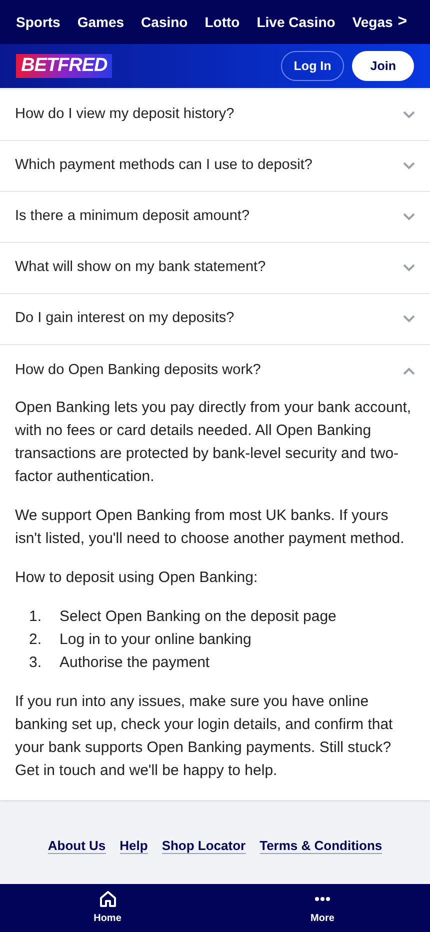 This screenshot has height=932, width=430. I want to click on faq-question: Do I gain interest on my deposits?, so click(215, 319).